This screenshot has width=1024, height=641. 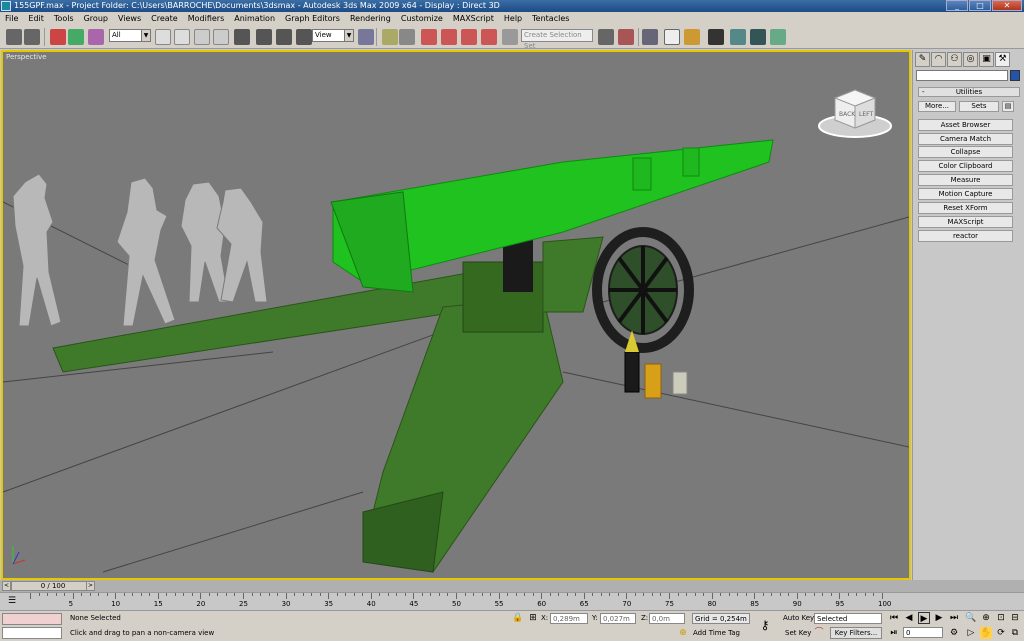 What do you see at coordinates (672, 37) in the screenshot?
I see `curve-editor-icon` at bounding box center [672, 37].